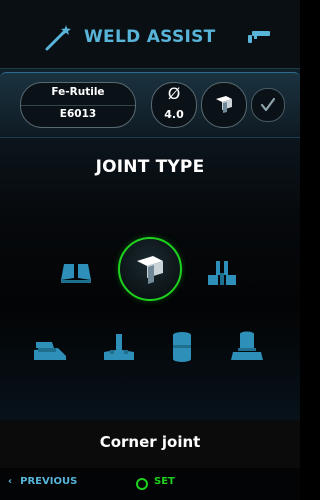 This screenshot has height=500, width=320. I want to click on magic-wand-icon, so click(59, 37).